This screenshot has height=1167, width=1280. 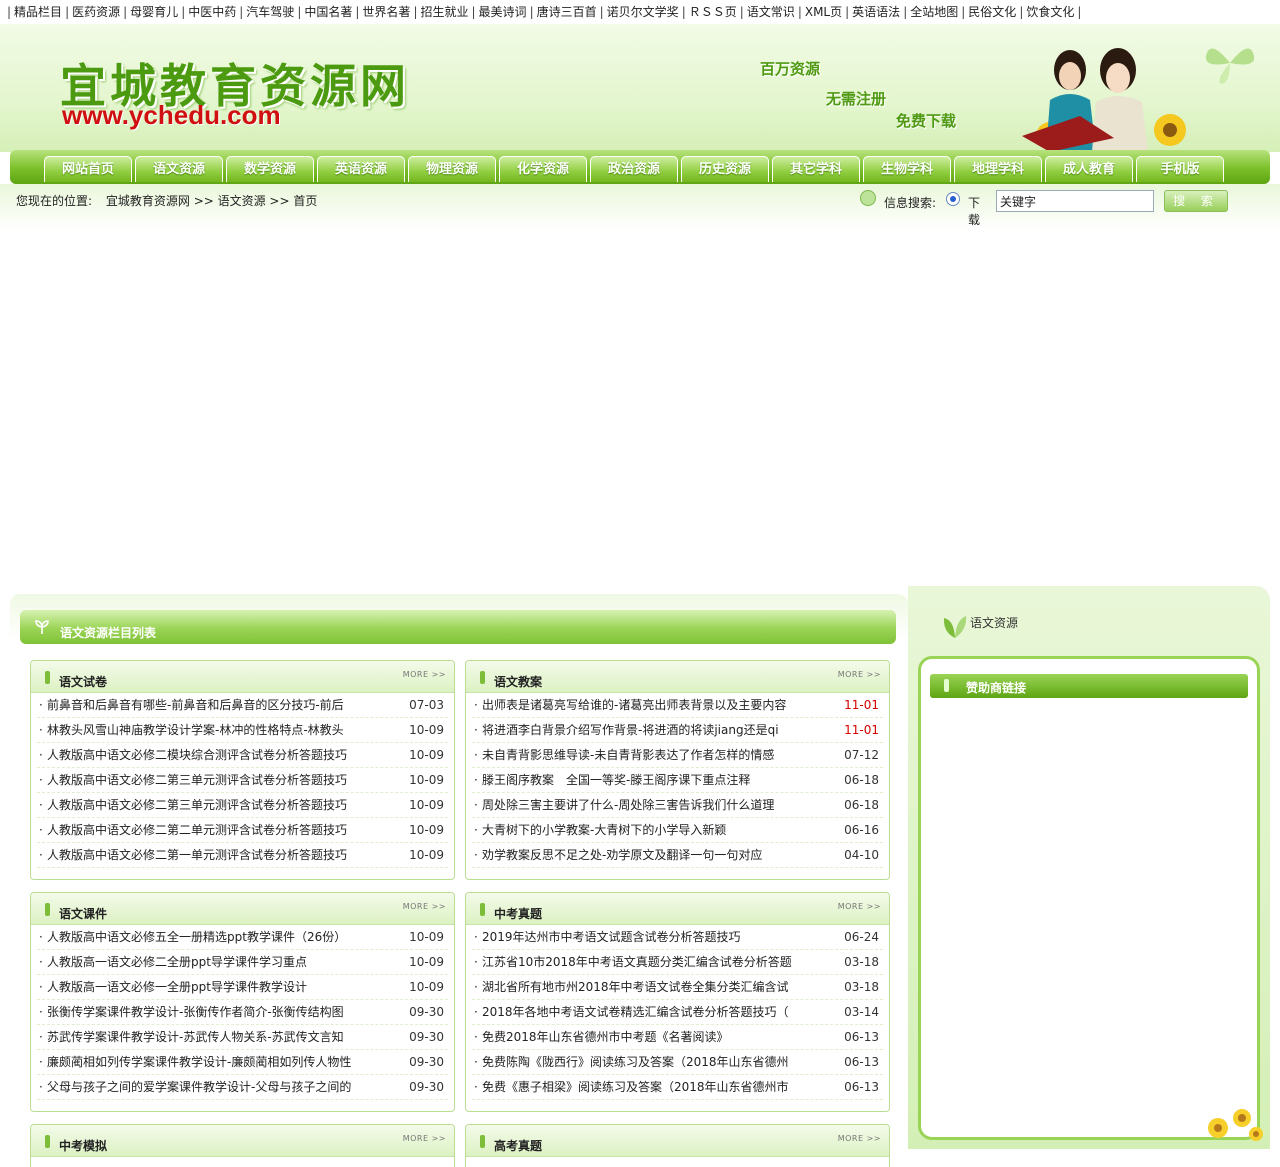 I want to click on list-item: · 免费陈陶《陇西行》阅读练习及答案（2018年山东省德州 06-13, so click(x=677, y=1062).